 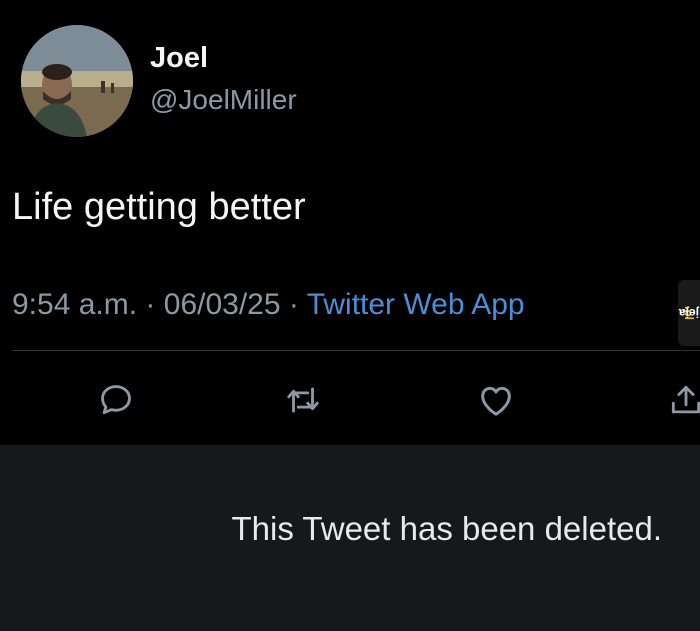 I want to click on like-button, so click(x=496, y=400).